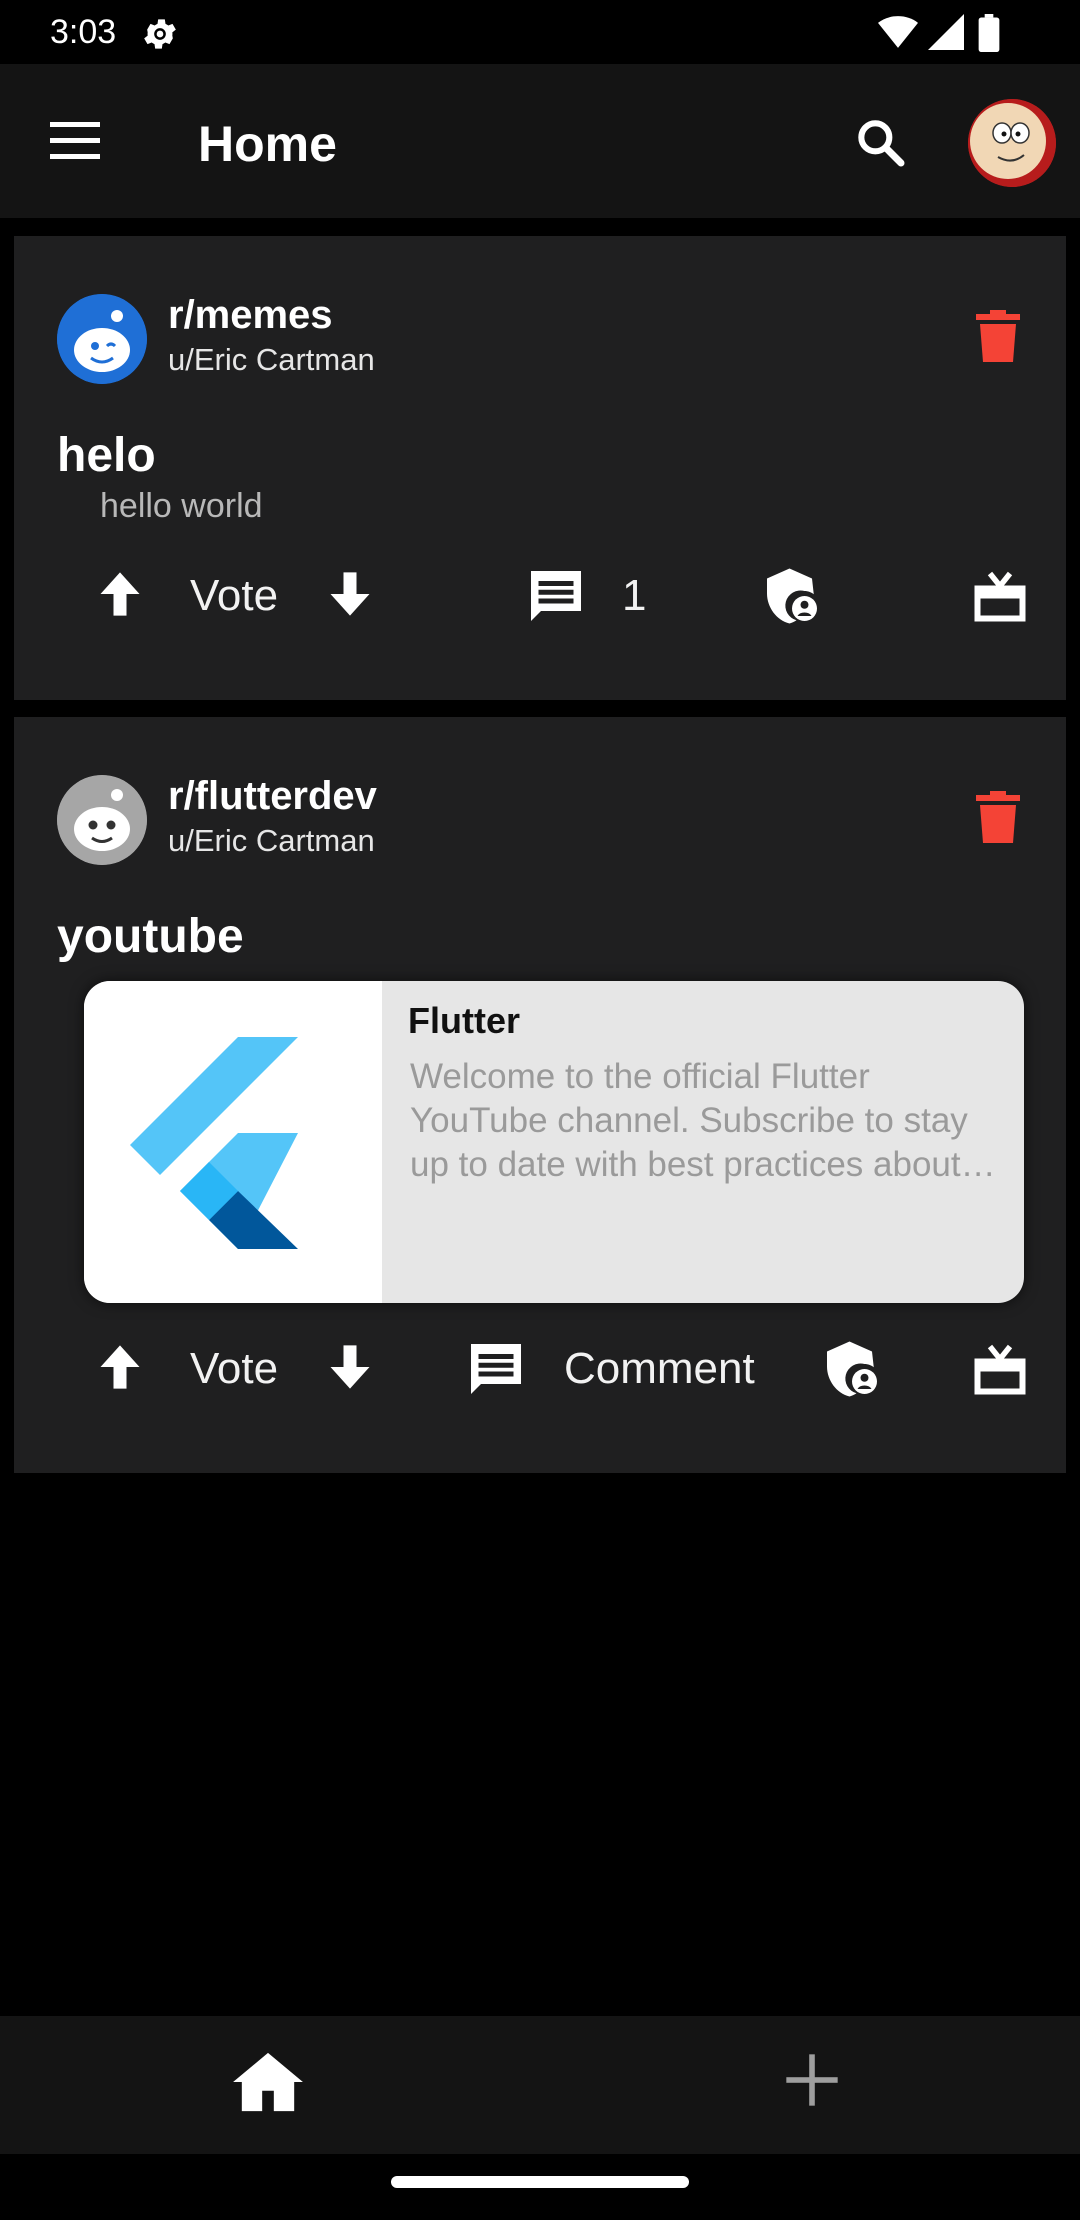  Describe the element at coordinates (272, 796) in the screenshot. I see `subreddit-name: r/flutterdev` at that location.